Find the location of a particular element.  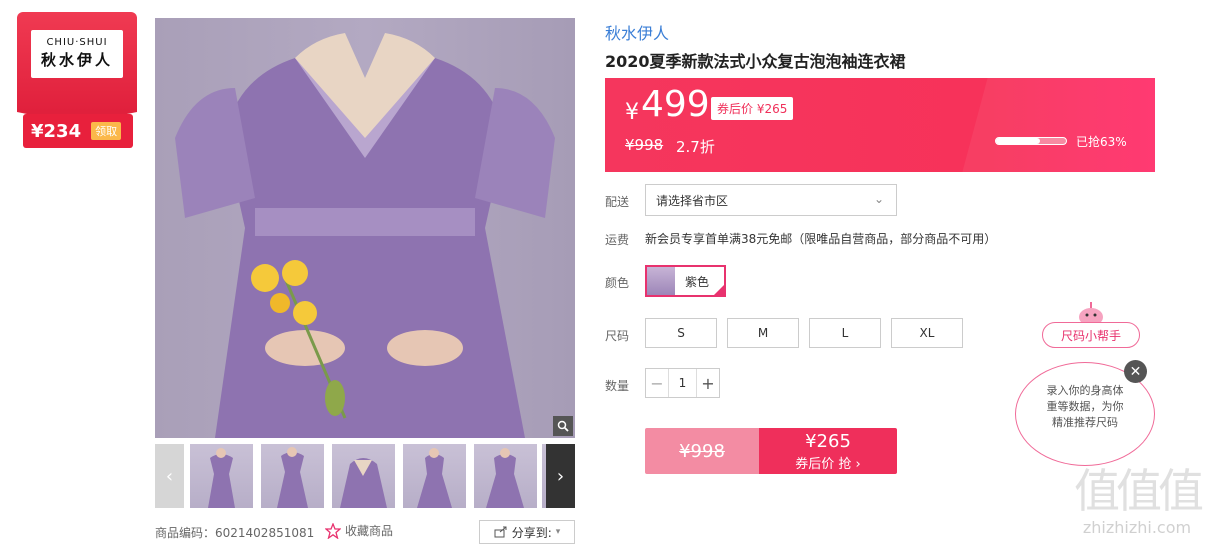

color-option-label: 紫色 is located at coordinates (697, 281).